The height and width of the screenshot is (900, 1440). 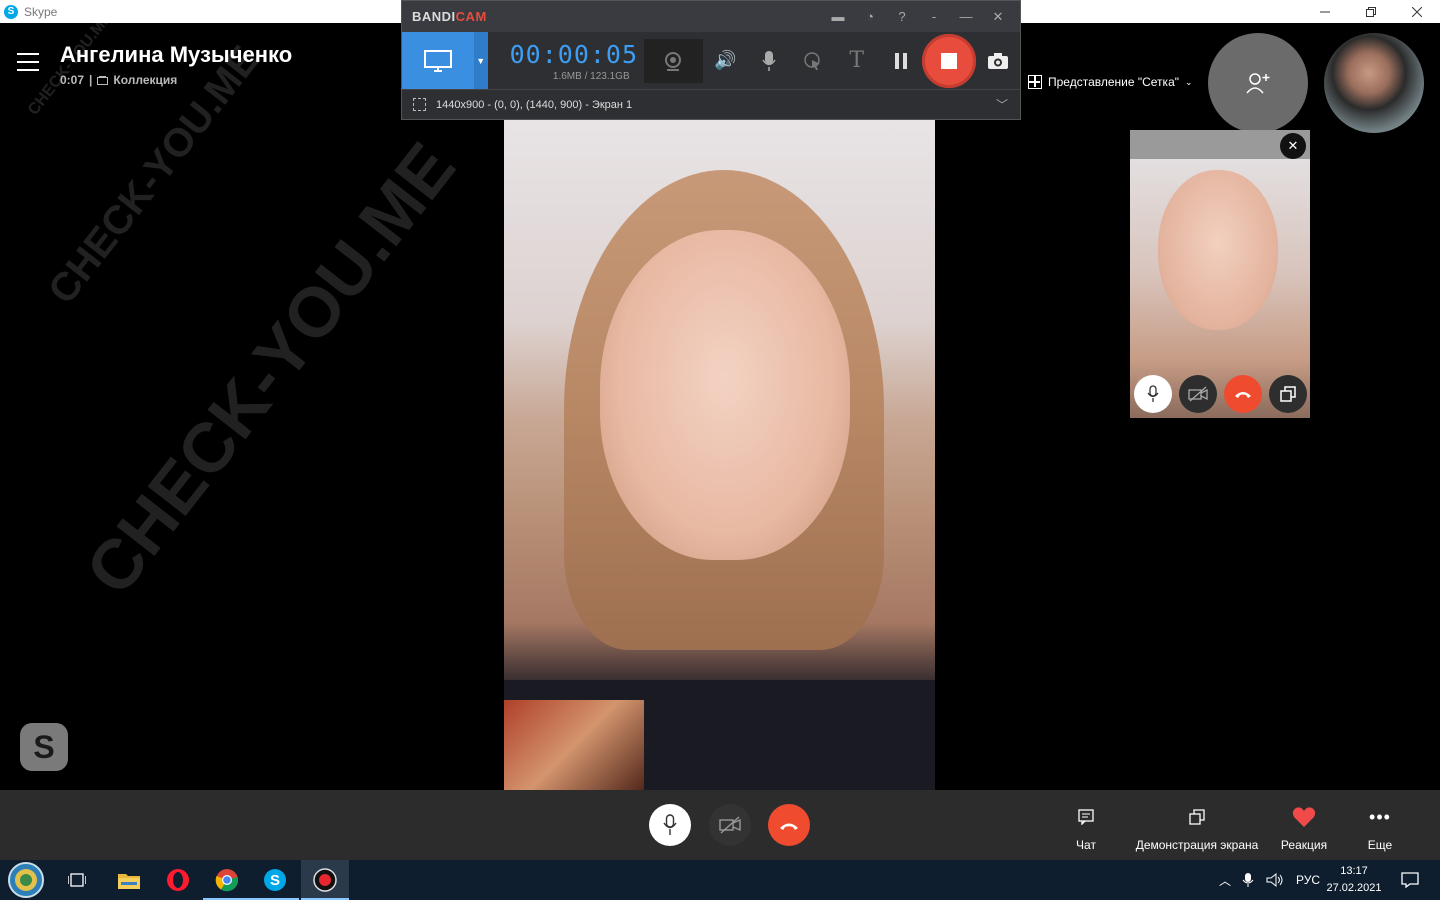 What do you see at coordinates (789, 825) in the screenshot?
I see `end-call-button` at bounding box center [789, 825].